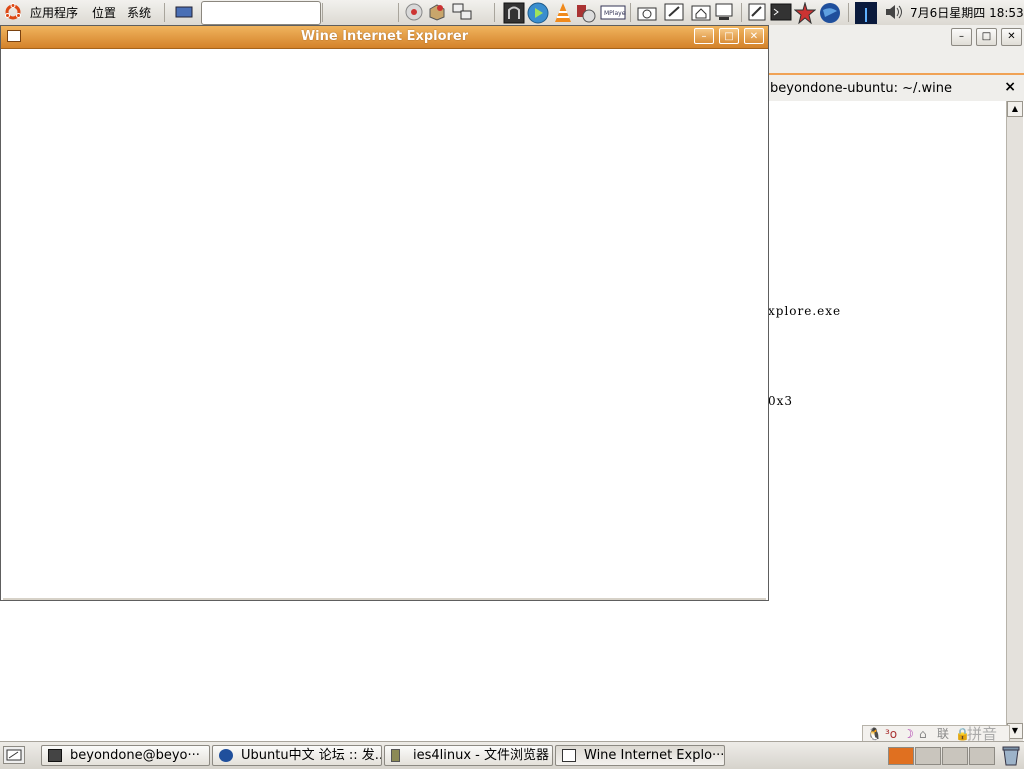 The image size is (1024, 769). What do you see at coordinates (805, 13) in the screenshot?
I see `star-tool-icon` at bounding box center [805, 13].